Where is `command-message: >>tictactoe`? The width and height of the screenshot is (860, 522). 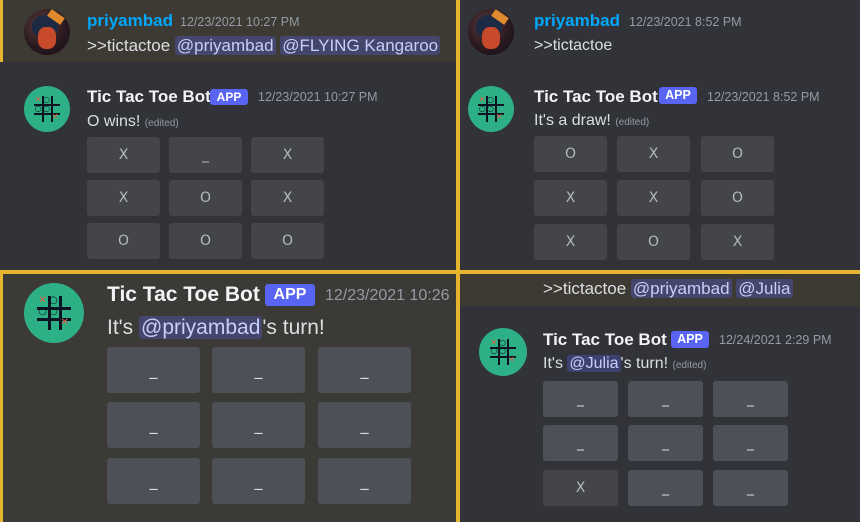 command-message: >>tictactoe is located at coordinates (573, 45).